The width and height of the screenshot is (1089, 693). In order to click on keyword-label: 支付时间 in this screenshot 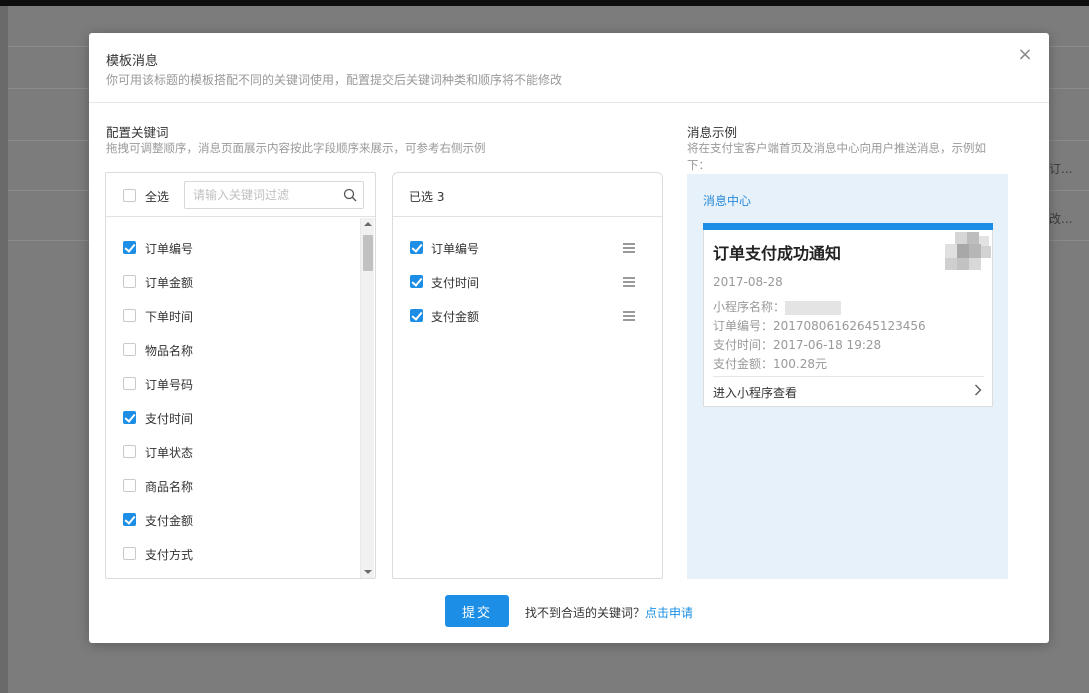, I will do `click(169, 418)`.